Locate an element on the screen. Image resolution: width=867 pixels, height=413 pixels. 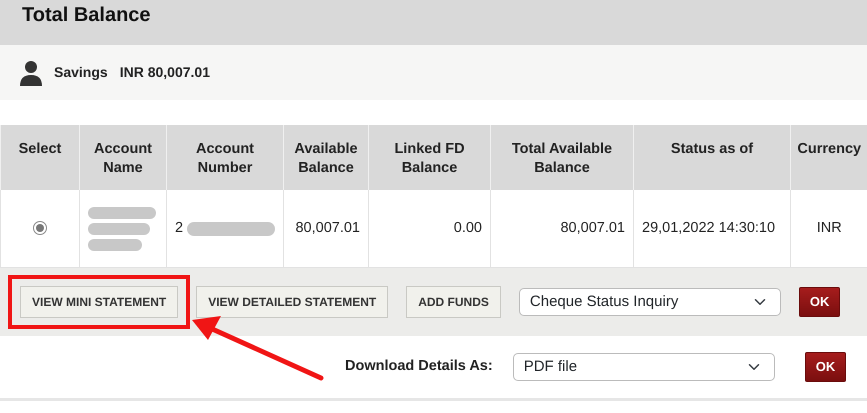
file-format-select: PDF file is located at coordinates (643, 367).